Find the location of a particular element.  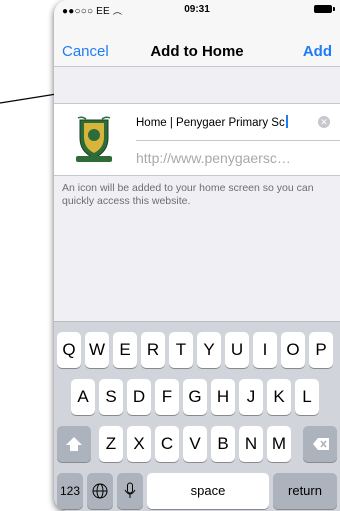

key-o: O is located at coordinates (293, 350).